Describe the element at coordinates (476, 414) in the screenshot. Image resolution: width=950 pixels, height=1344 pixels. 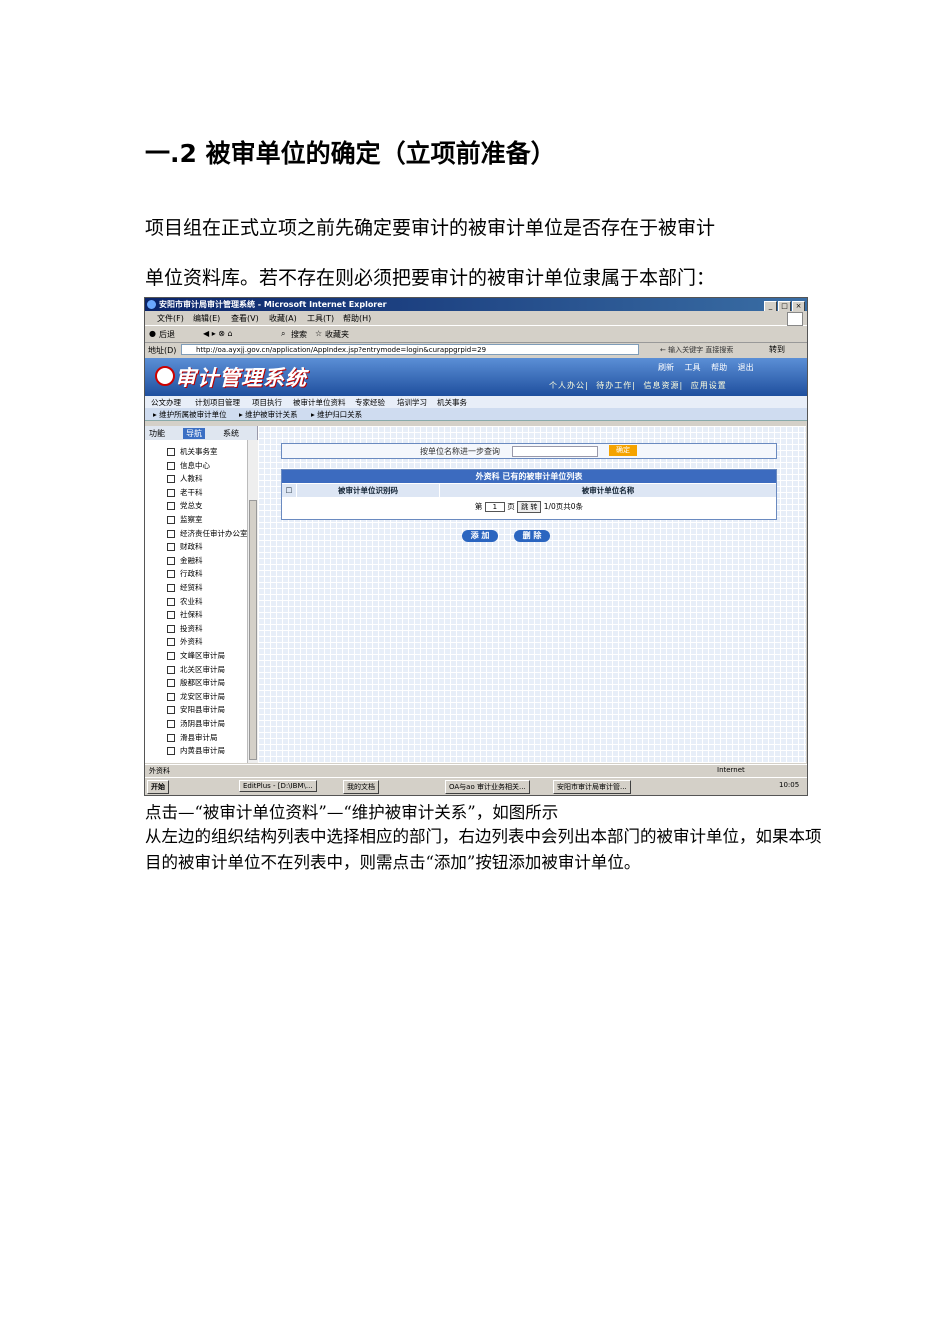
I see `sub-tabs: ▸ 维护所属被审计单位 ▸ 维护被审计关系 ▸ 维护归口关系` at that location.